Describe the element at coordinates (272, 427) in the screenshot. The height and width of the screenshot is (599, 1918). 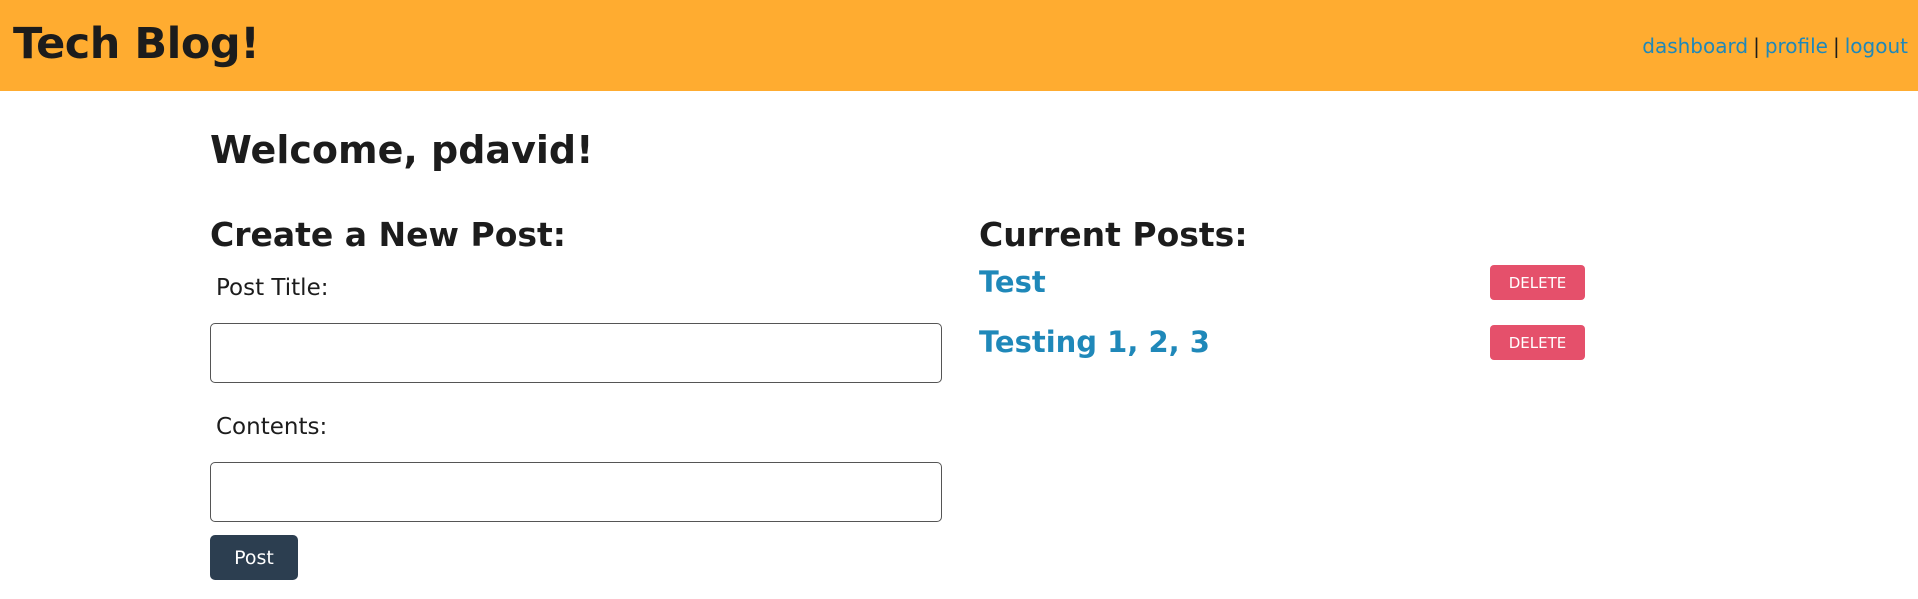
I see `post-contents-label: Contents:` at that location.